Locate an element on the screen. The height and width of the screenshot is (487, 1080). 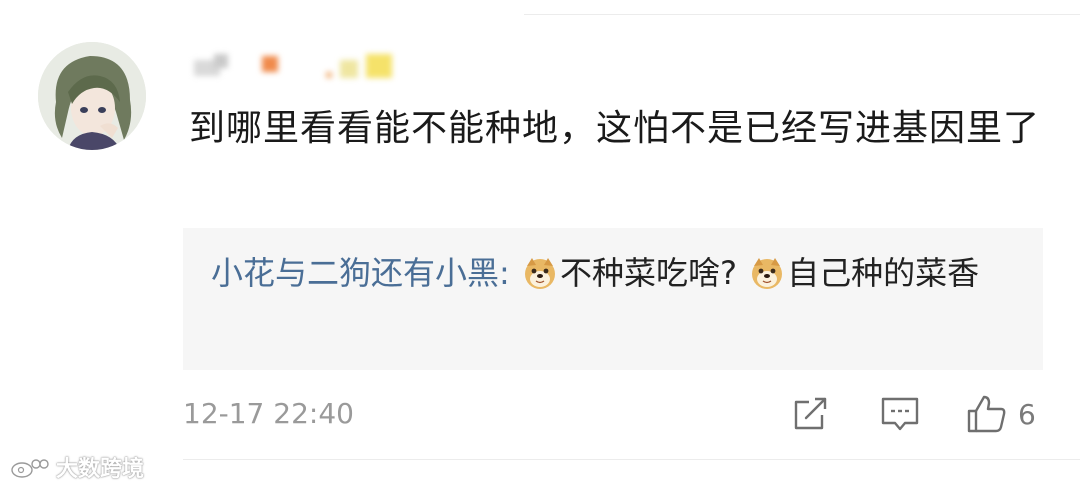
comment-timestamp: 12-17 22:40 is located at coordinates (268, 413).